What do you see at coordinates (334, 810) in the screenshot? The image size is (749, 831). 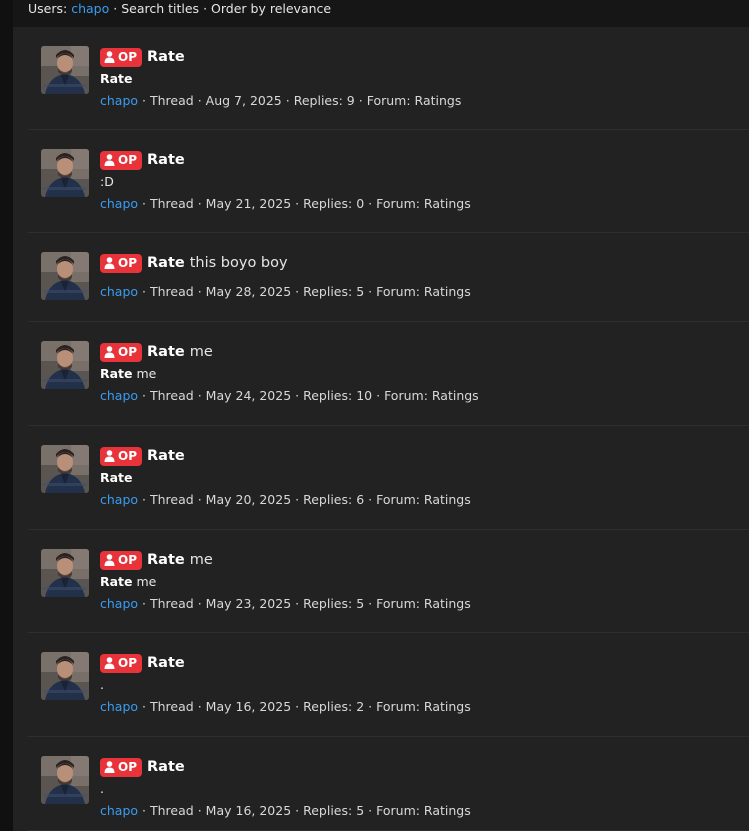 I see `reply-count: Replies: 5` at bounding box center [334, 810].